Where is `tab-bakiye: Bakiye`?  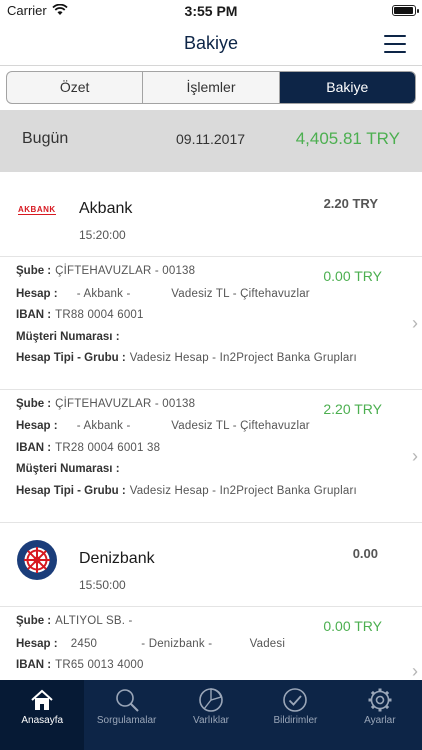 tab-bakiye: Bakiye is located at coordinates (347, 87).